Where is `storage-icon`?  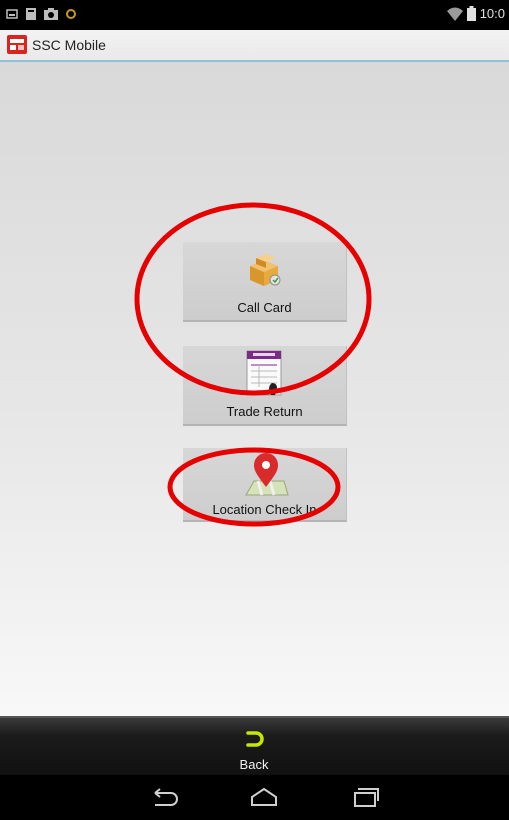 storage-icon is located at coordinates (31, 14).